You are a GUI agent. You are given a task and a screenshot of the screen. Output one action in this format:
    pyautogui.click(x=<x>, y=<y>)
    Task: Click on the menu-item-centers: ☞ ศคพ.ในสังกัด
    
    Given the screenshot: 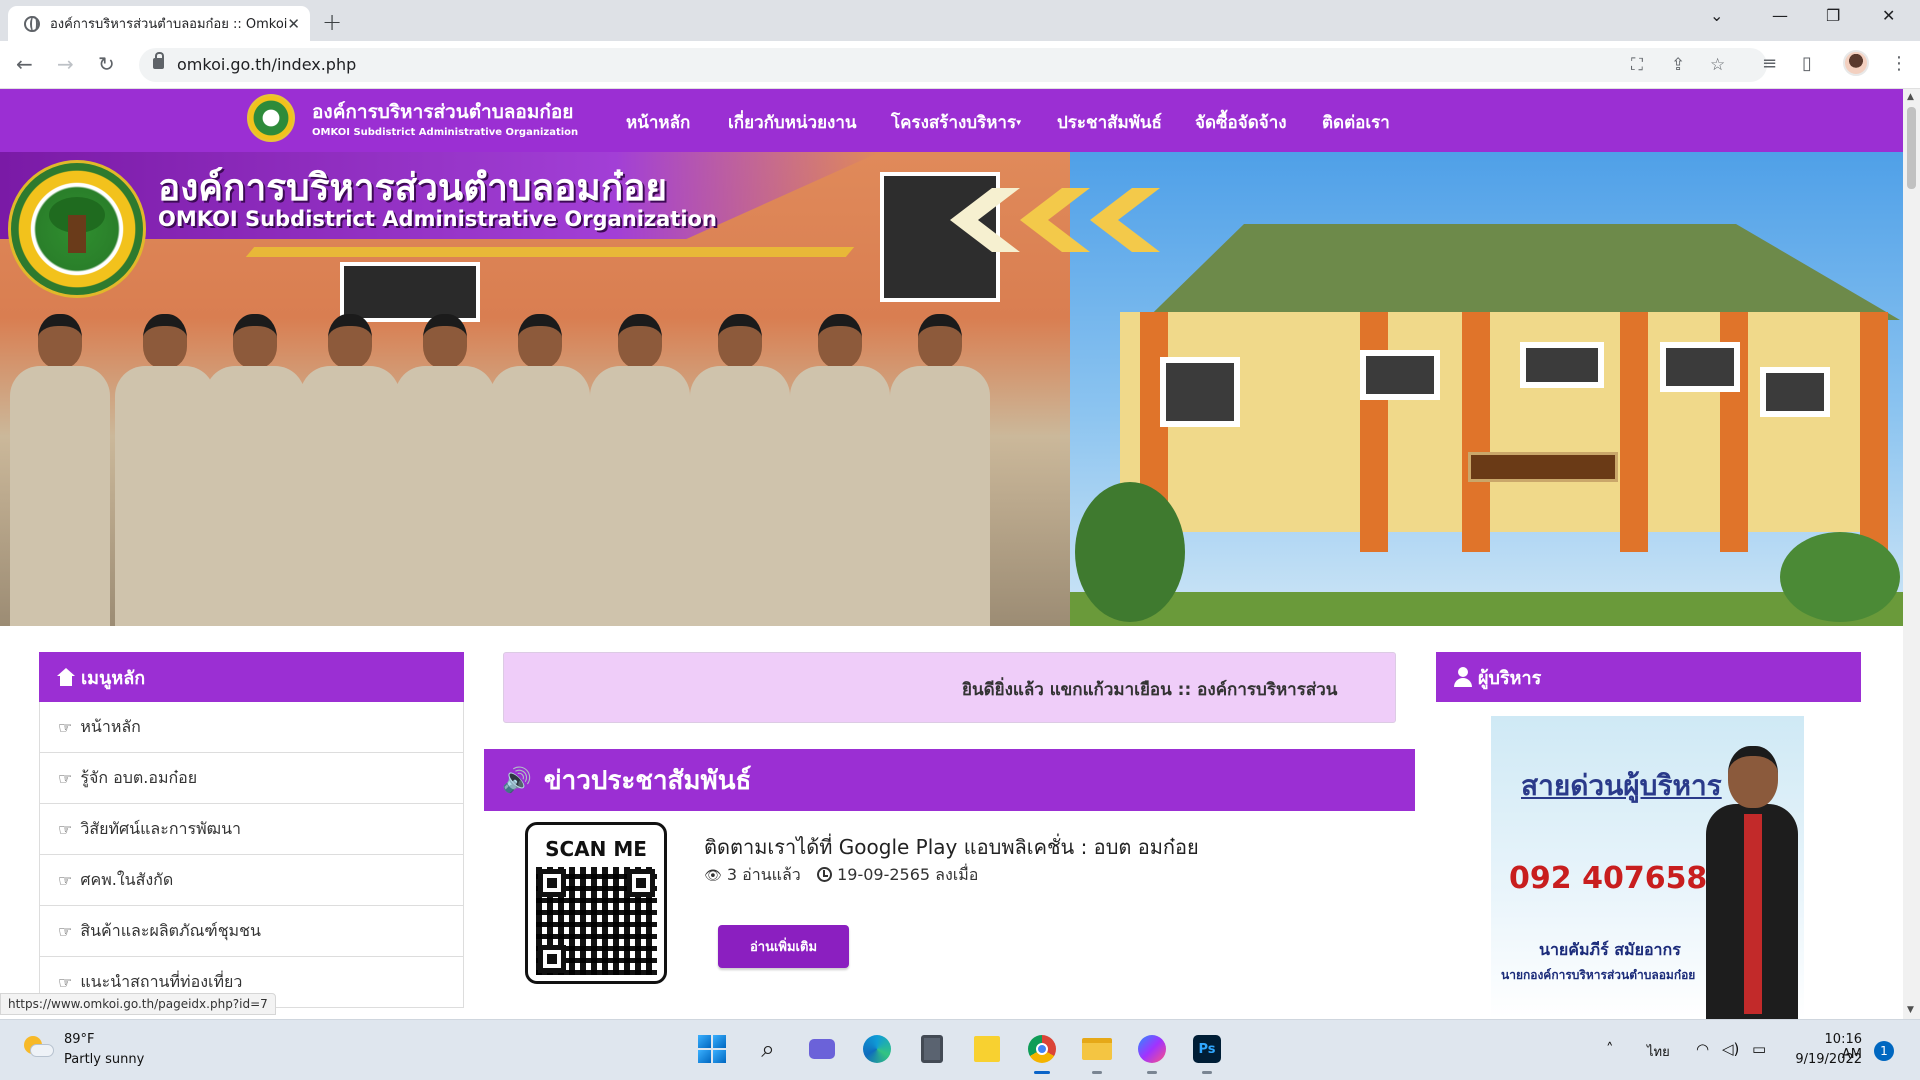 What is the action you would take?
    pyautogui.click(x=251, y=880)
    